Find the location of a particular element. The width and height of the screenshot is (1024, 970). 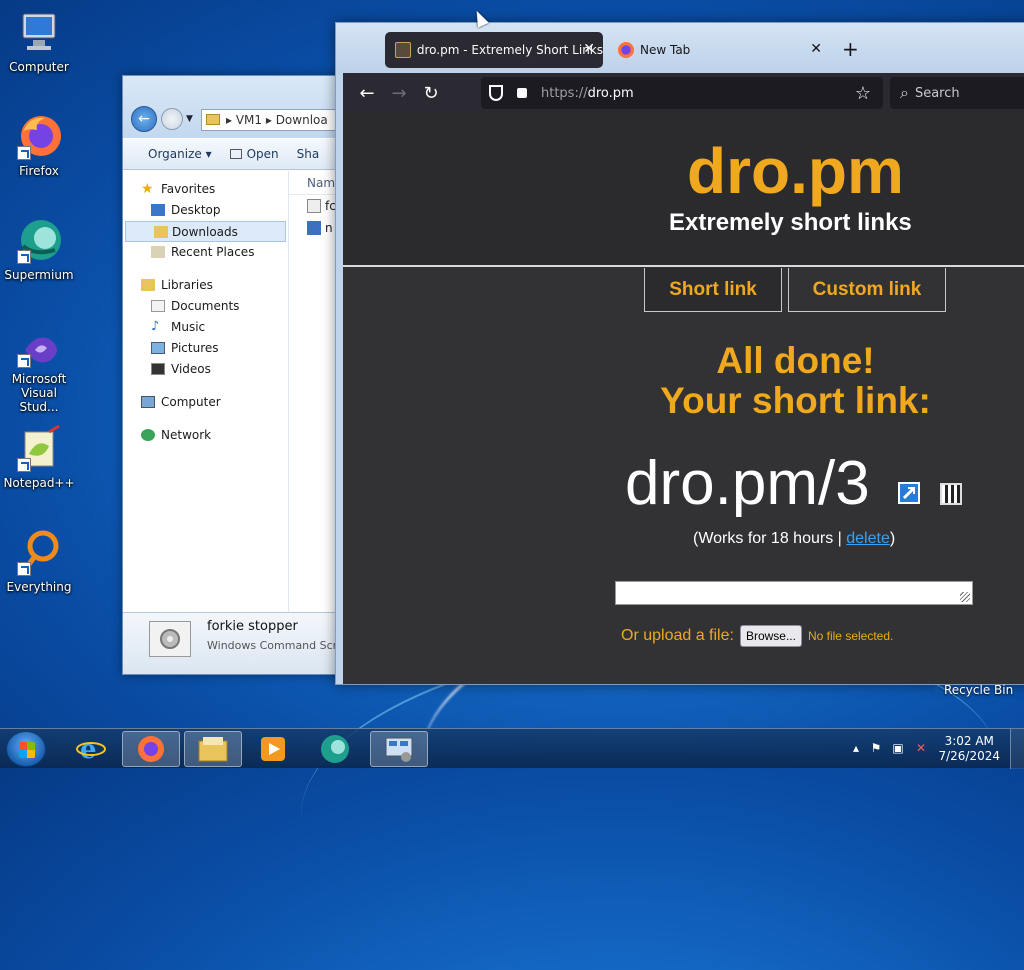

gear-file-icon is located at coordinates (170, 639).